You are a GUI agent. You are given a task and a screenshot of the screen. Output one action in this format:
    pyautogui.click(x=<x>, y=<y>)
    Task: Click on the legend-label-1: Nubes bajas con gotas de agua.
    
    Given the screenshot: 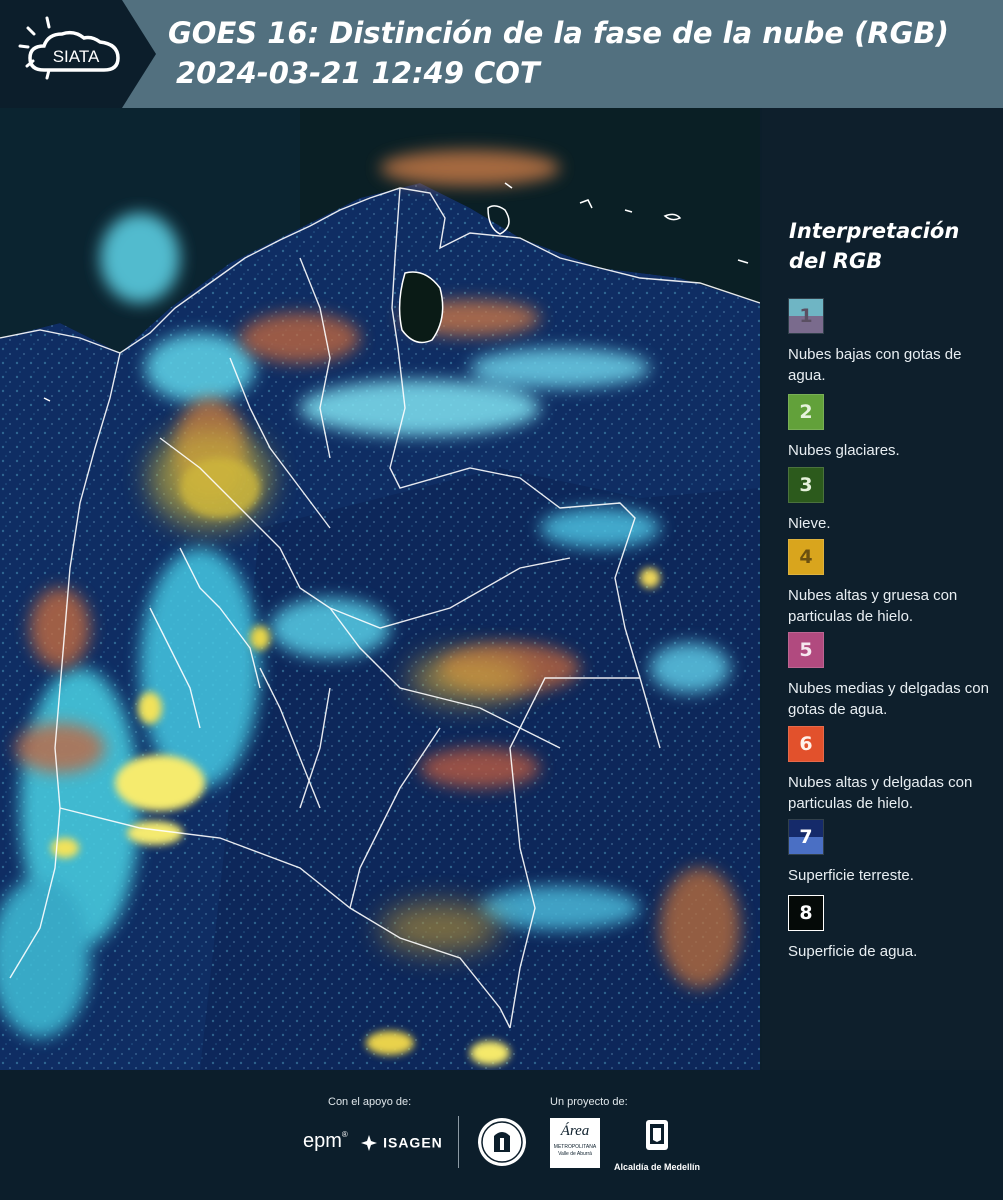 What is the action you would take?
    pyautogui.click(x=875, y=365)
    